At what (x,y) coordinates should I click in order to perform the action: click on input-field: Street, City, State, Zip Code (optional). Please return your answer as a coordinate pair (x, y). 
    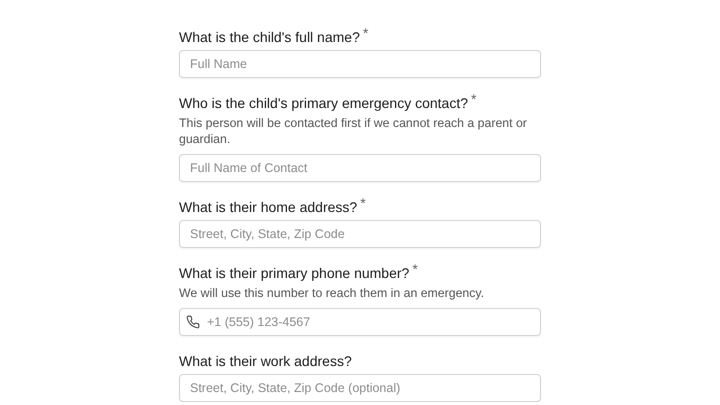
    Looking at the image, I should click on (360, 388).